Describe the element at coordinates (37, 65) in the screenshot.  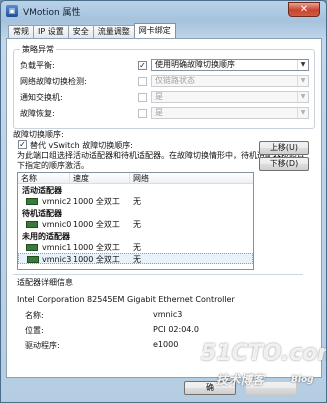
I see `load-balancing-label: 负载平衡:` at that location.